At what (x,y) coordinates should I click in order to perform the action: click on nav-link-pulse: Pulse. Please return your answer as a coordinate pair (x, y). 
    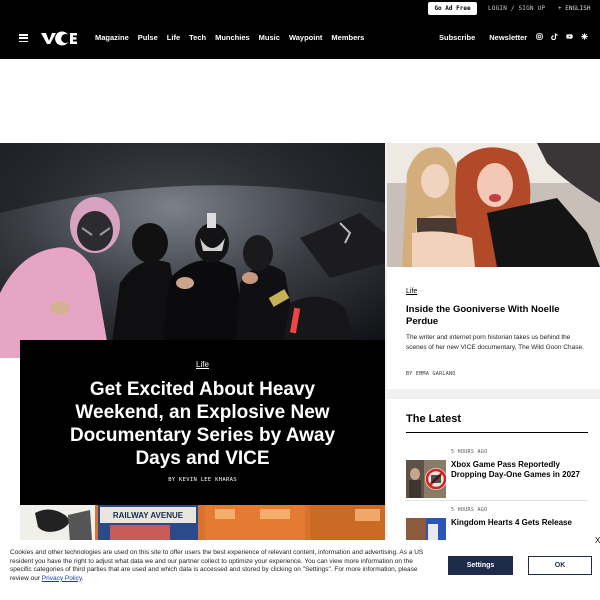
    Looking at the image, I should click on (148, 37).